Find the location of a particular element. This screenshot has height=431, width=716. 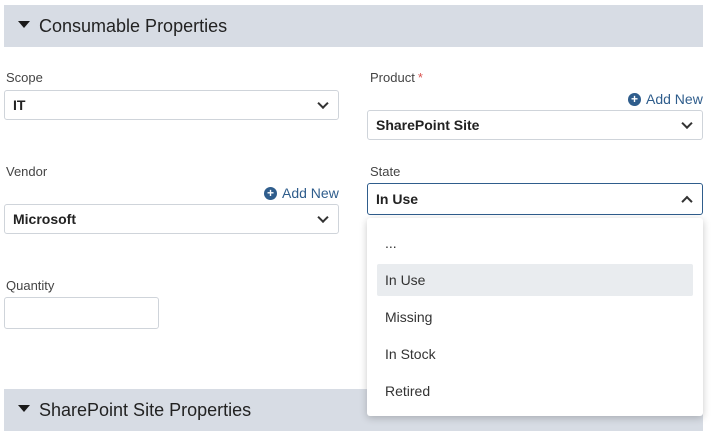

product-value: SharePoint Site is located at coordinates (428, 125).